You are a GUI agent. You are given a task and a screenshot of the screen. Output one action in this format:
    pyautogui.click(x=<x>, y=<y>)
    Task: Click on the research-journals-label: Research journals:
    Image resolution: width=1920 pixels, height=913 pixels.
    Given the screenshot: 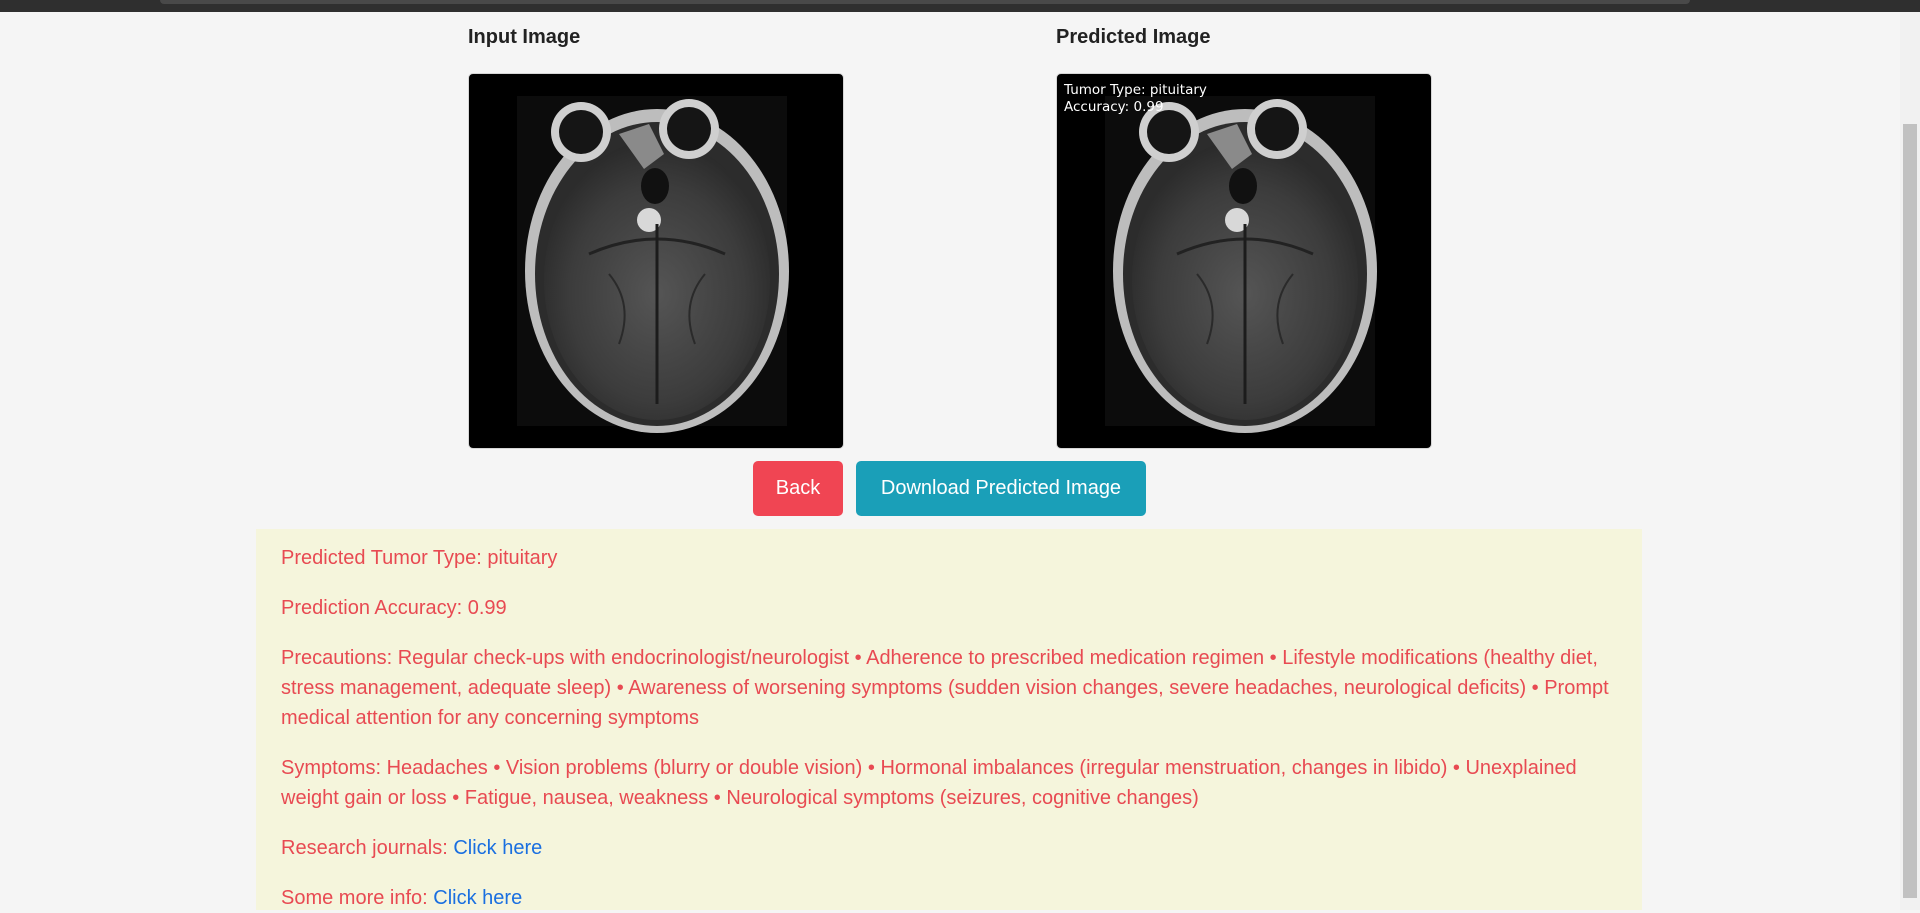 What is the action you would take?
    pyautogui.click(x=367, y=848)
    